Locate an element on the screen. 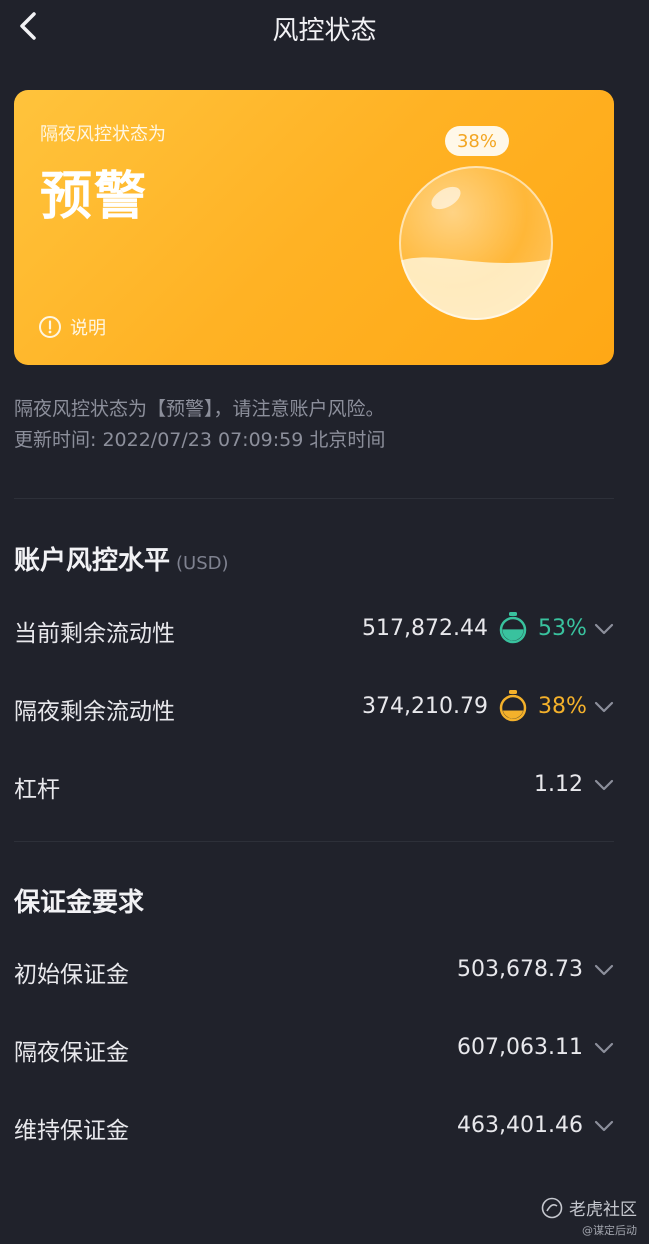 The width and height of the screenshot is (649, 1244). row-value: 463,401.46 is located at coordinates (520, 1125).